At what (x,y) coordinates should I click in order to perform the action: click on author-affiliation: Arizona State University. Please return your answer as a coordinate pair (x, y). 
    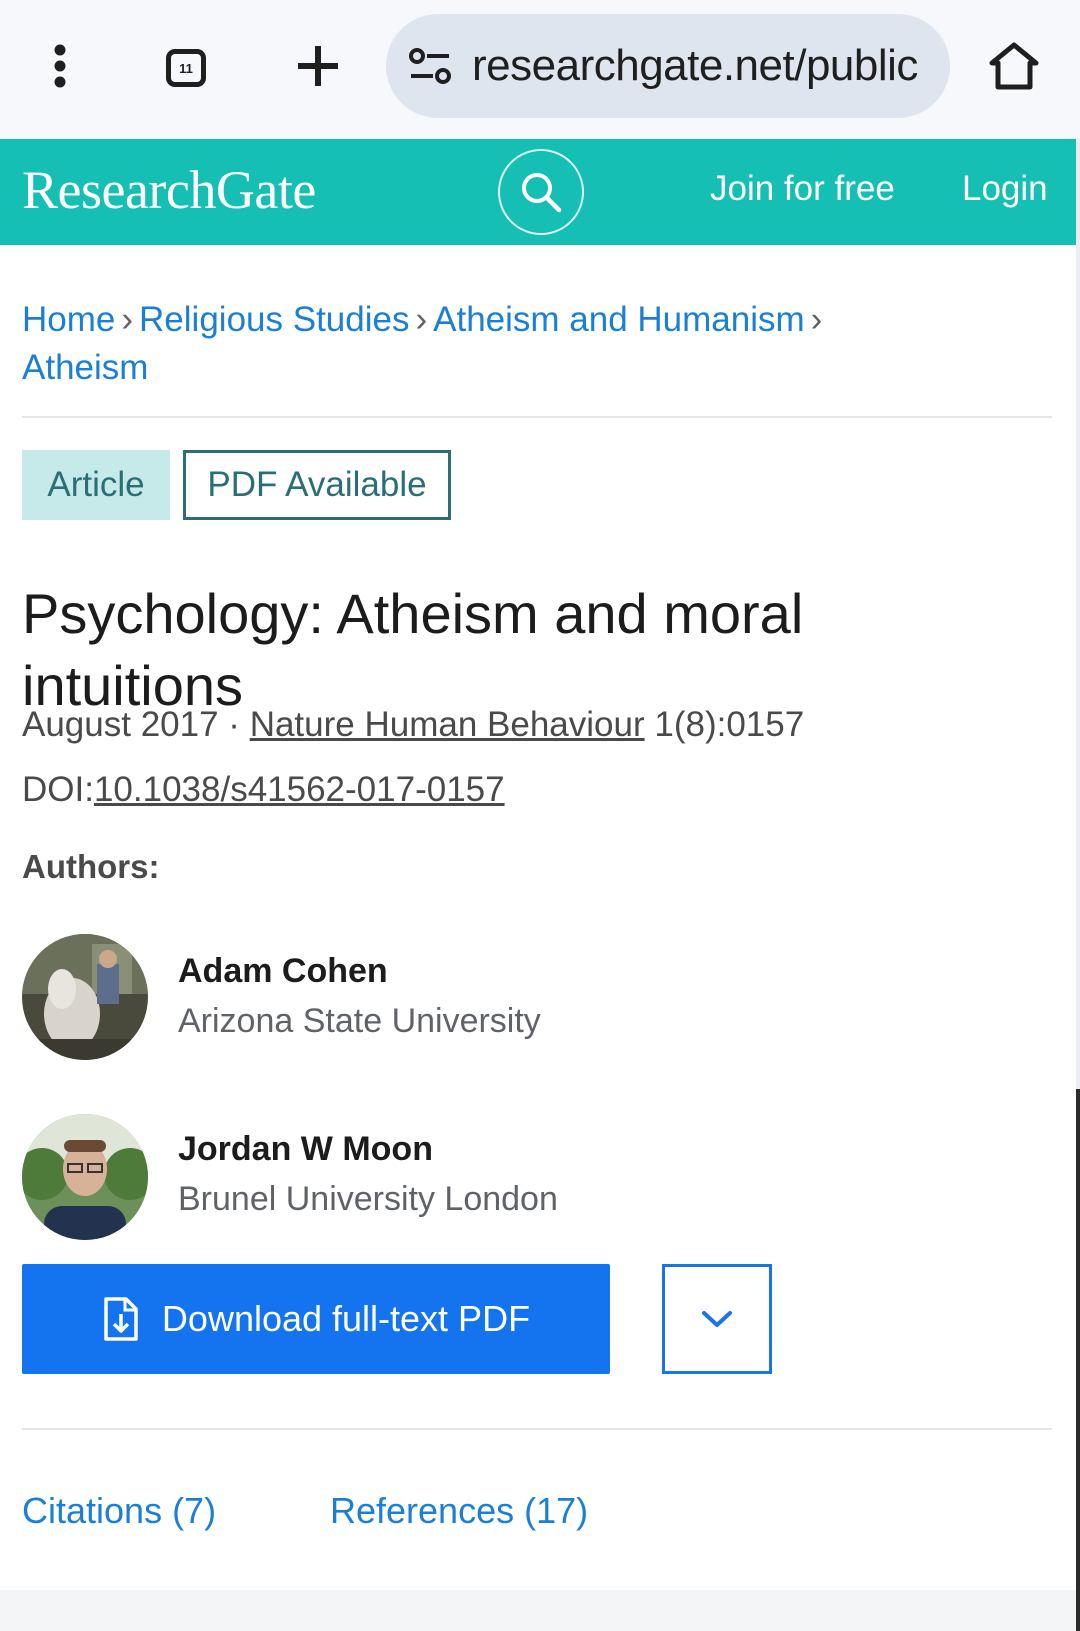
    Looking at the image, I should click on (359, 1021).